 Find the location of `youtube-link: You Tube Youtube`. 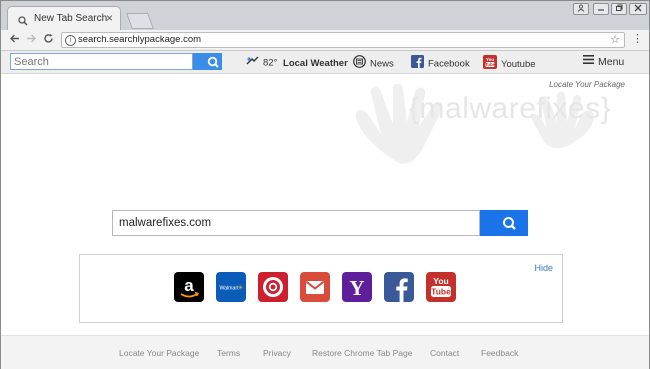

youtube-link: You Tube Youtube is located at coordinates (509, 64).